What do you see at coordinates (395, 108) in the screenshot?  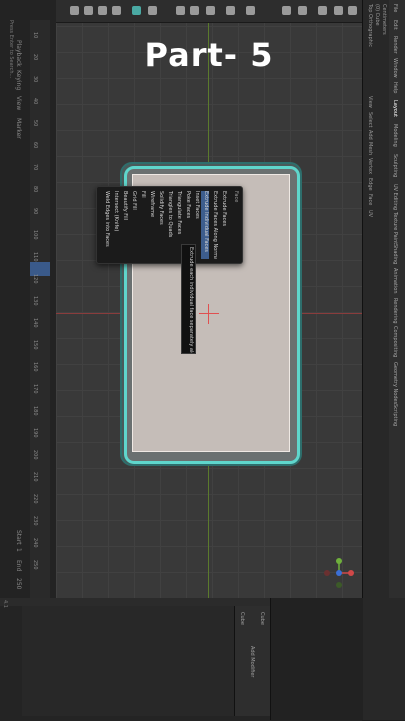 I see `tab-layout: Layout` at bounding box center [395, 108].